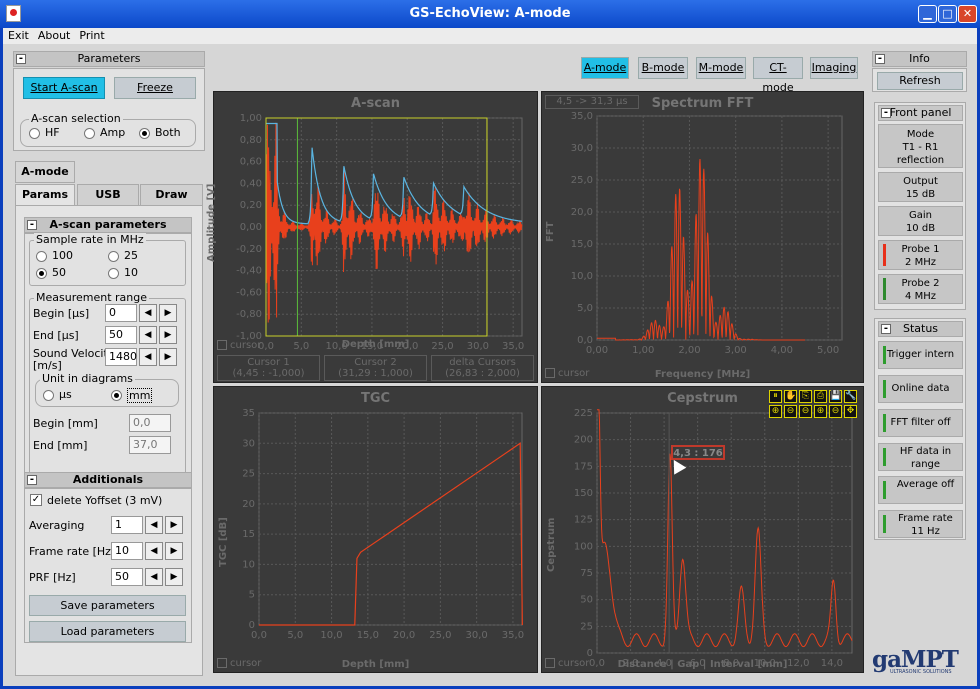 This screenshot has width=980, height=689. Describe the element at coordinates (154, 577) in the screenshot. I see `prf-decrement: ◀` at that location.